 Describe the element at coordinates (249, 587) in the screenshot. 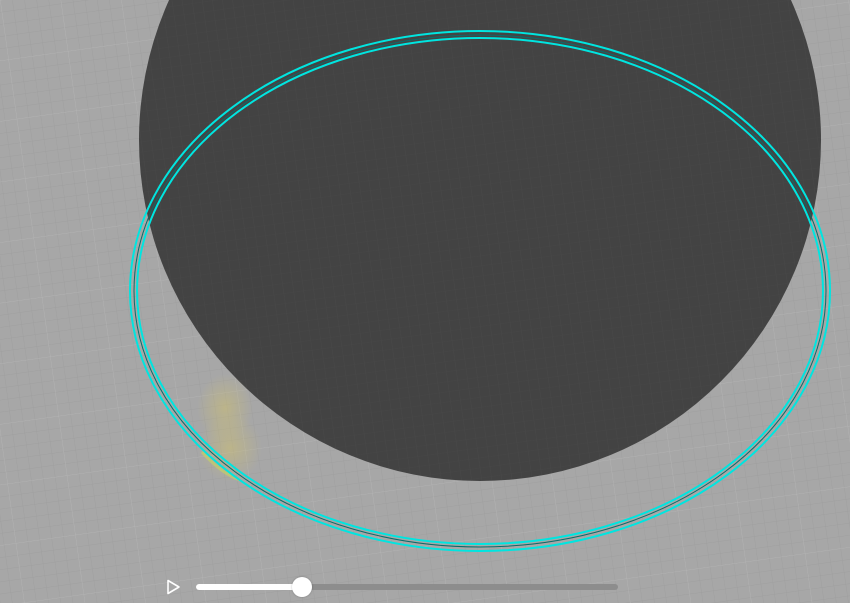

I see `timeline-progress` at that location.